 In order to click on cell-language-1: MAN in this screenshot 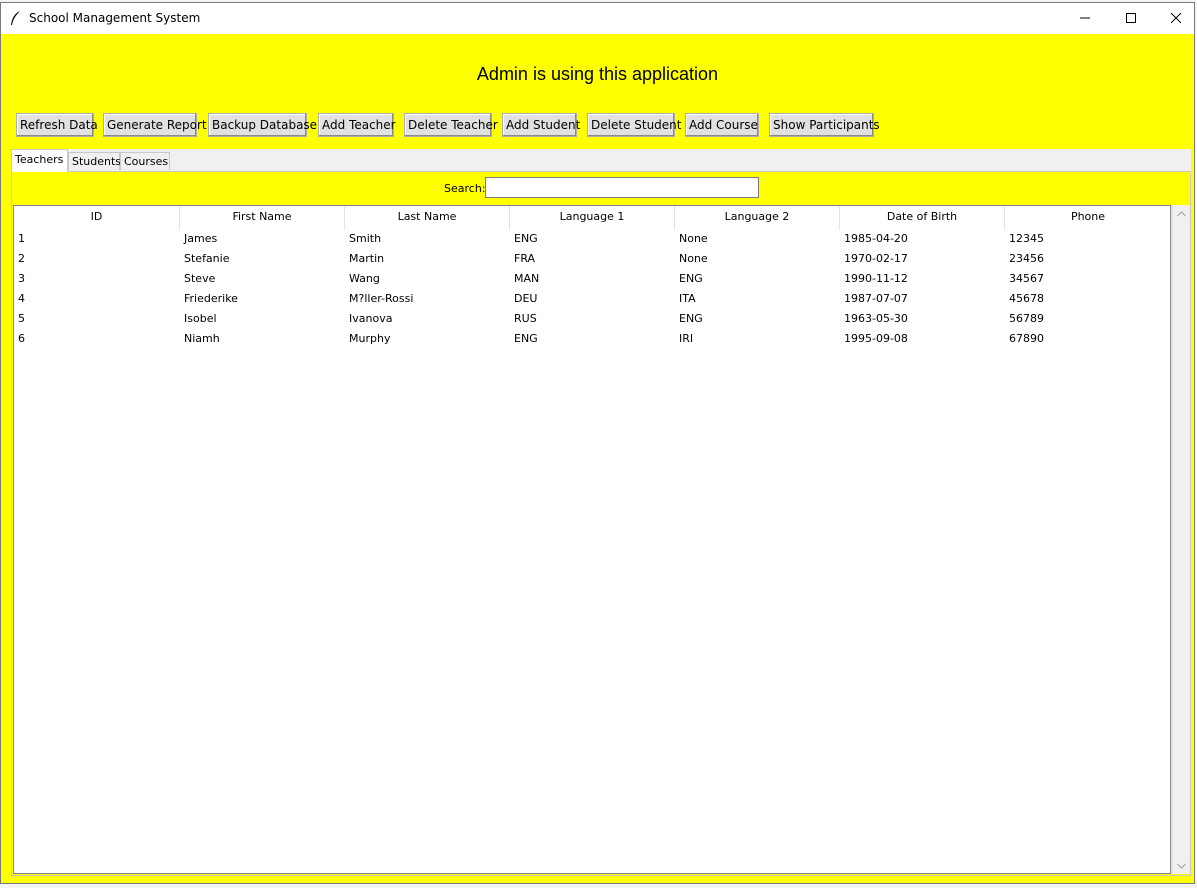, I will do `click(527, 278)`.